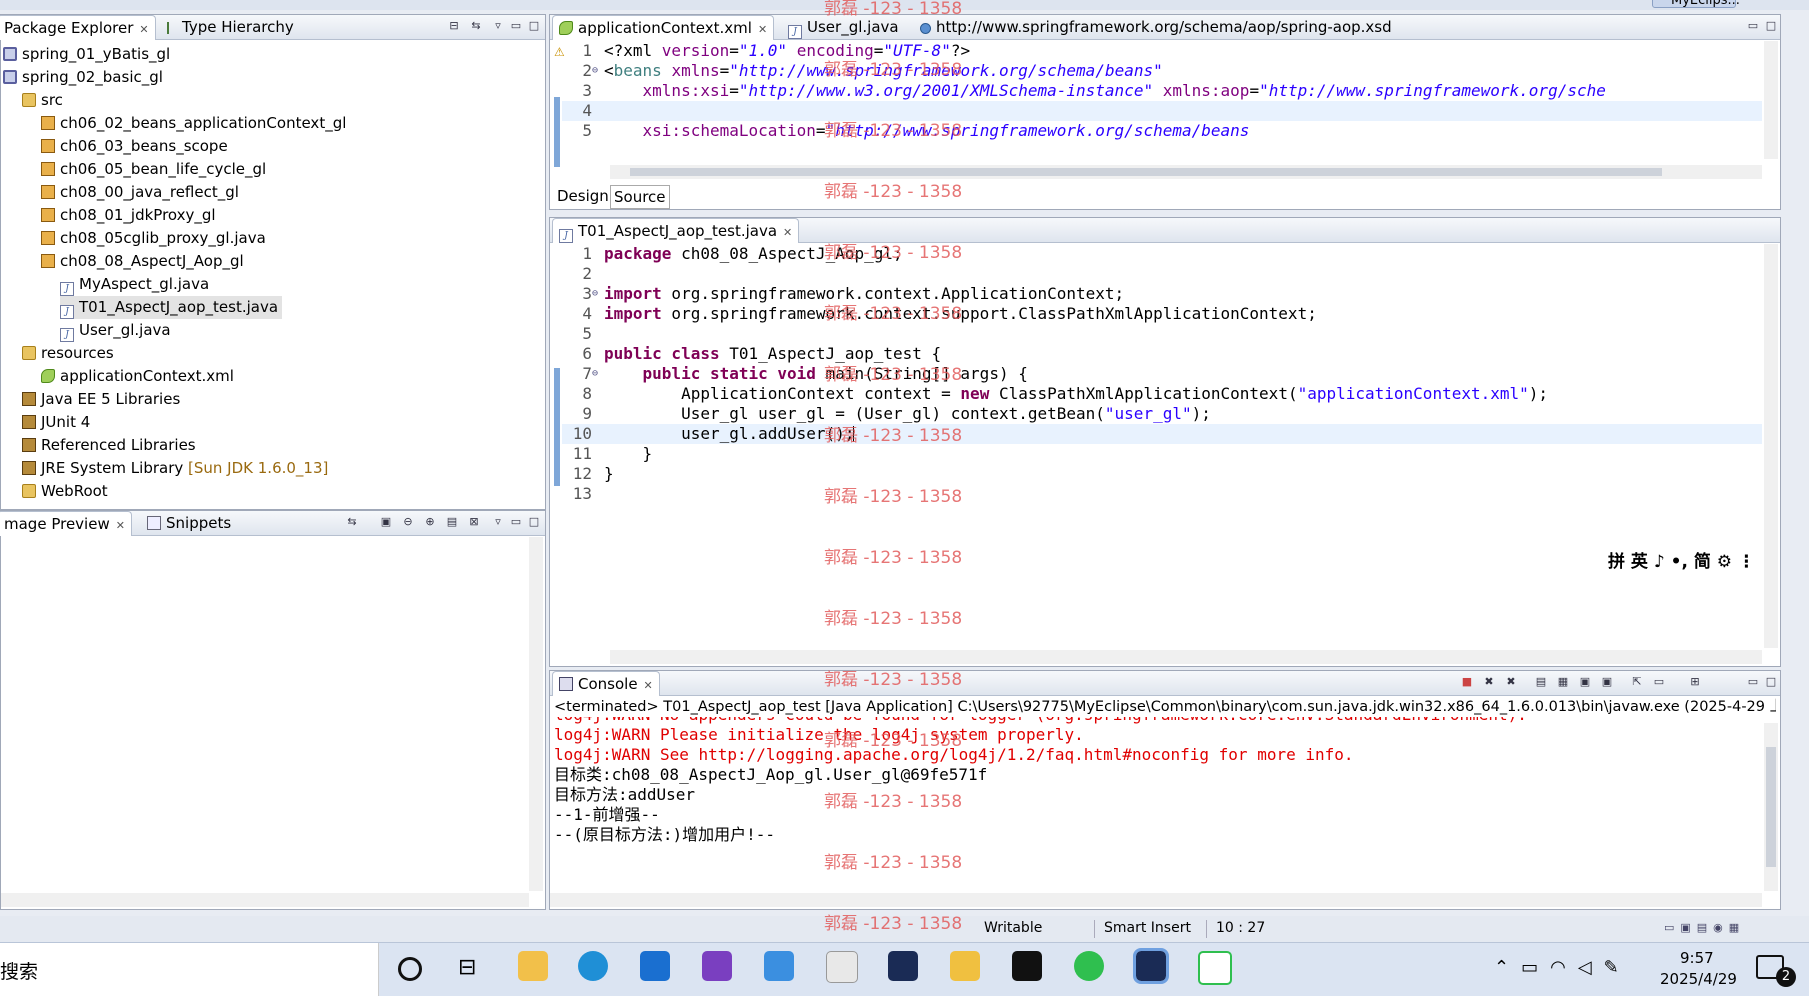  What do you see at coordinates (68, 353) in the screenshot?
I see `tree-item: resources` at bounding box center [68, 353].